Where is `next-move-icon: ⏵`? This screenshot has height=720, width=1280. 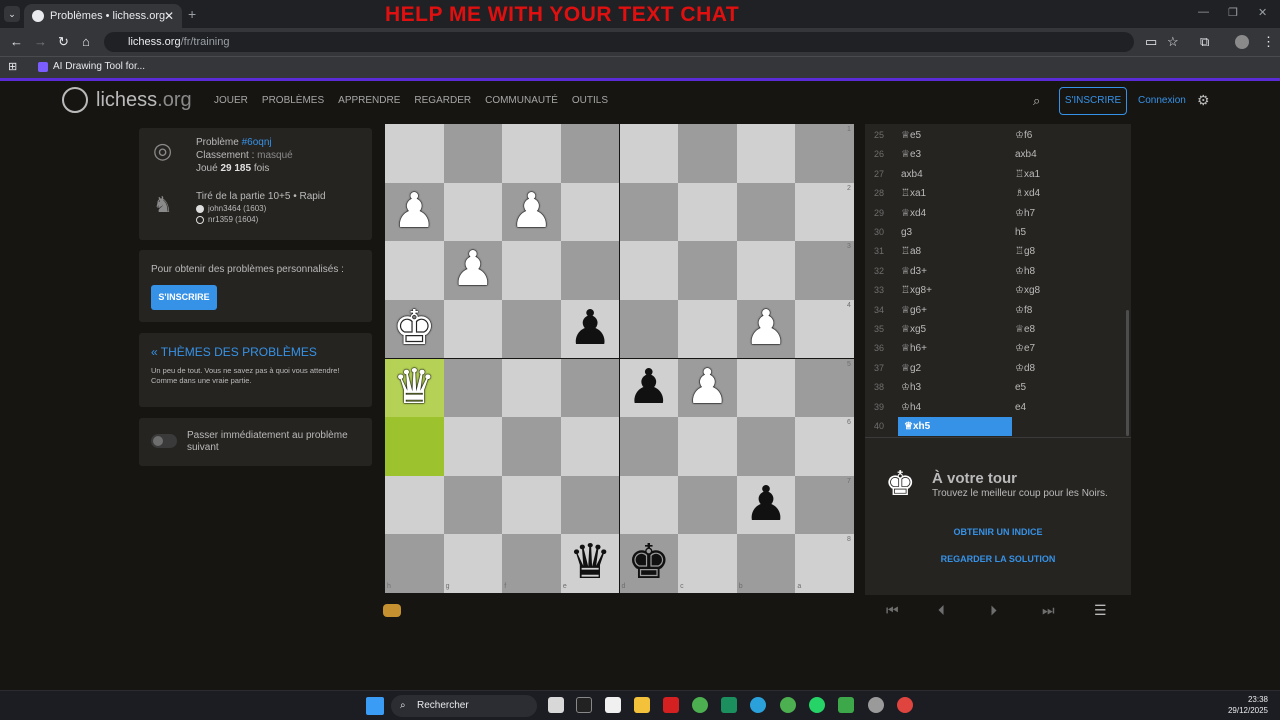 next-move-icon: ⏵ is located at coordinates (993, 610).